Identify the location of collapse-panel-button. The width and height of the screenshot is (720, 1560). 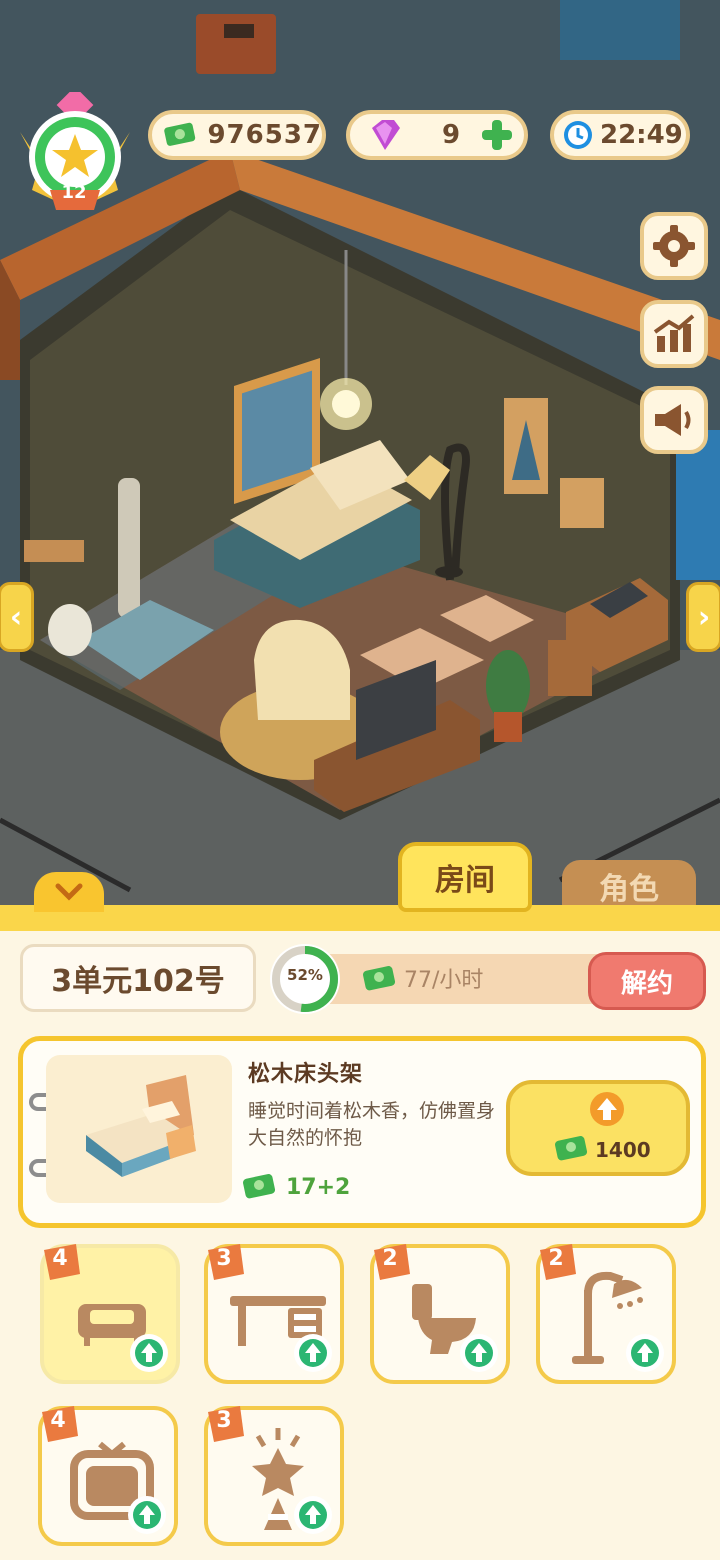
(69, 892).